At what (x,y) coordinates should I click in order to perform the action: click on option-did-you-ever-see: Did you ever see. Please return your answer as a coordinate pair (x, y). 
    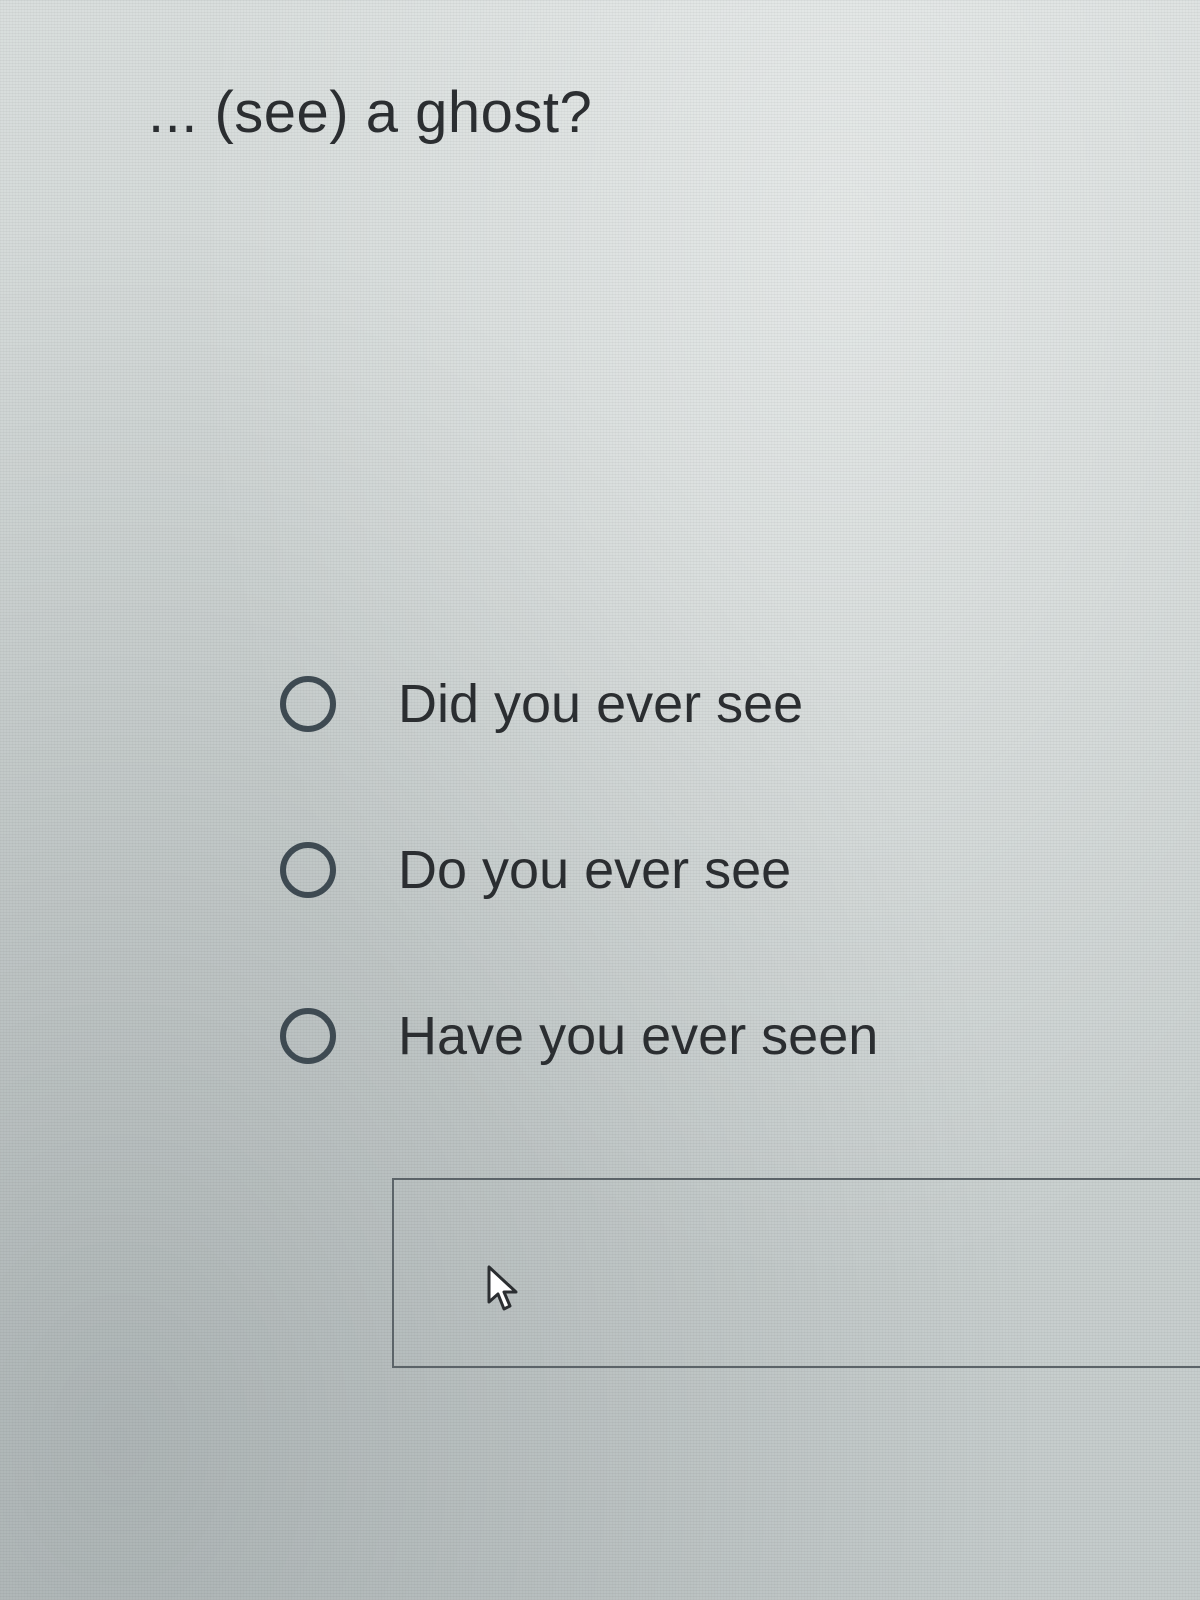
    Looking at the image, I should click on (579, 704).